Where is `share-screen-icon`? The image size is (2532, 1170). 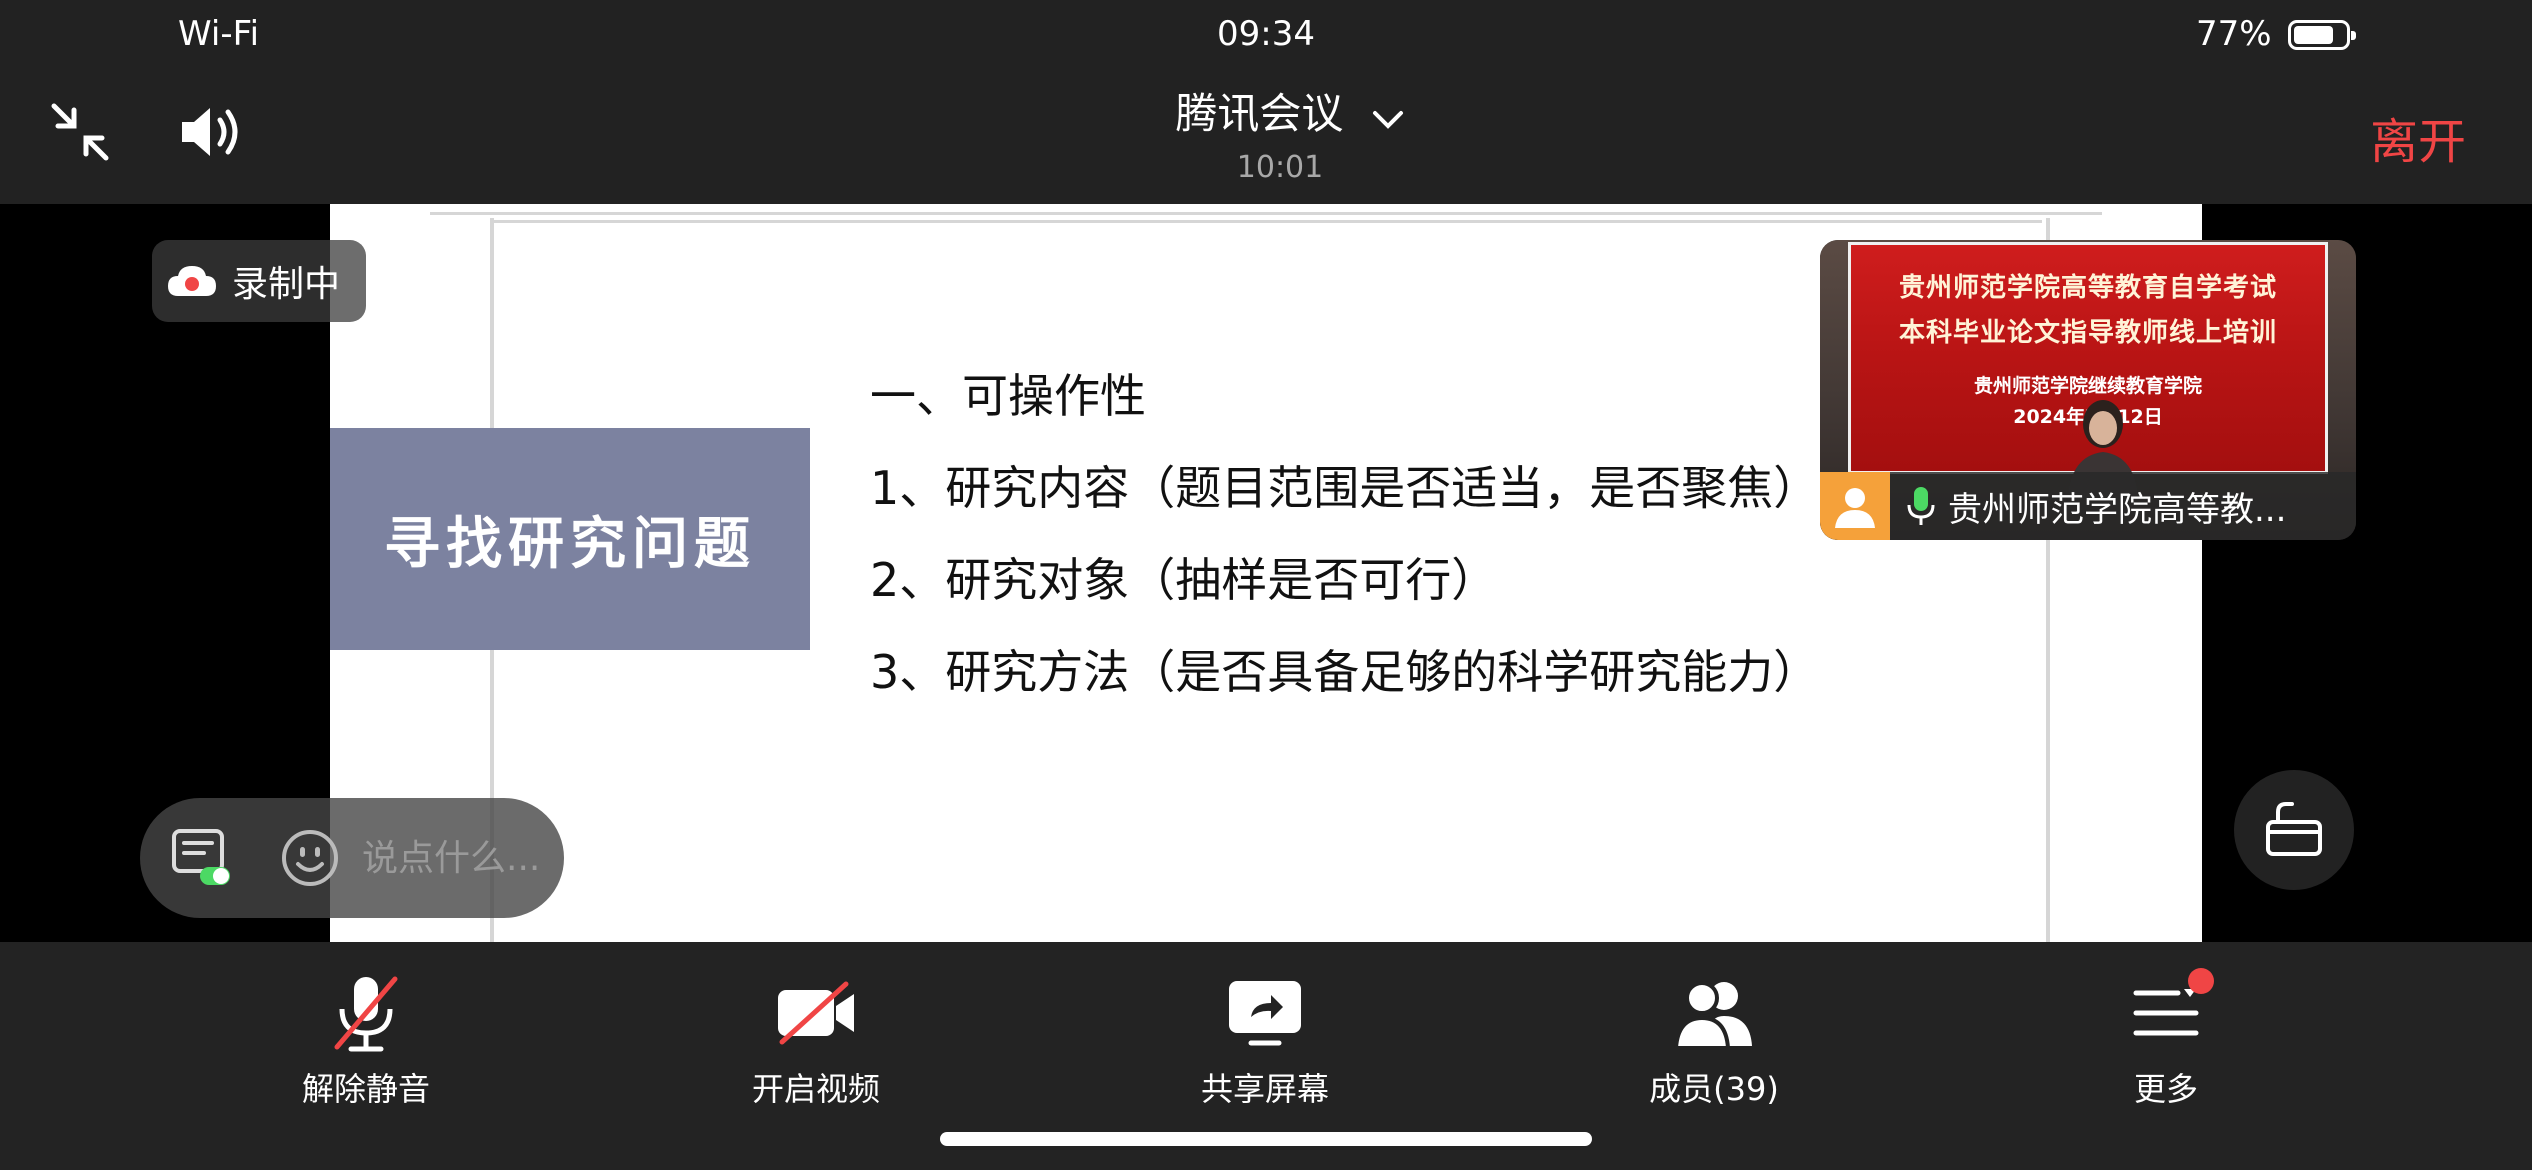
share-screen-icon is located at coordinates (1265, 1013).